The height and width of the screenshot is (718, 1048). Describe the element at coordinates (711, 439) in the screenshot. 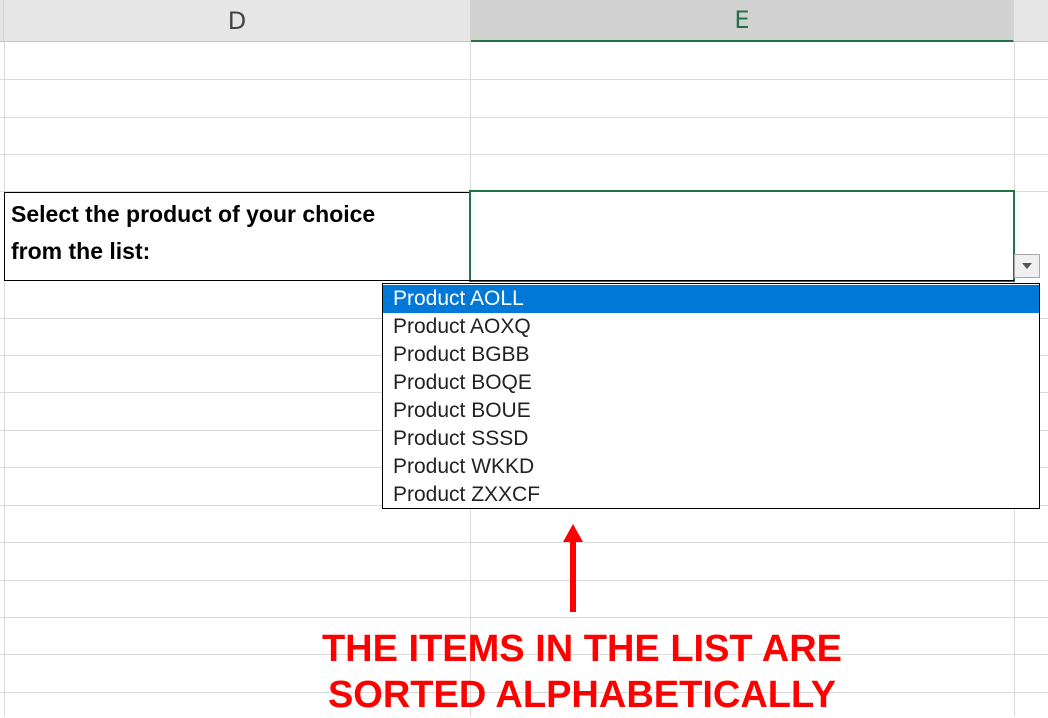

I see `list-item: Product SSSD` at that location.